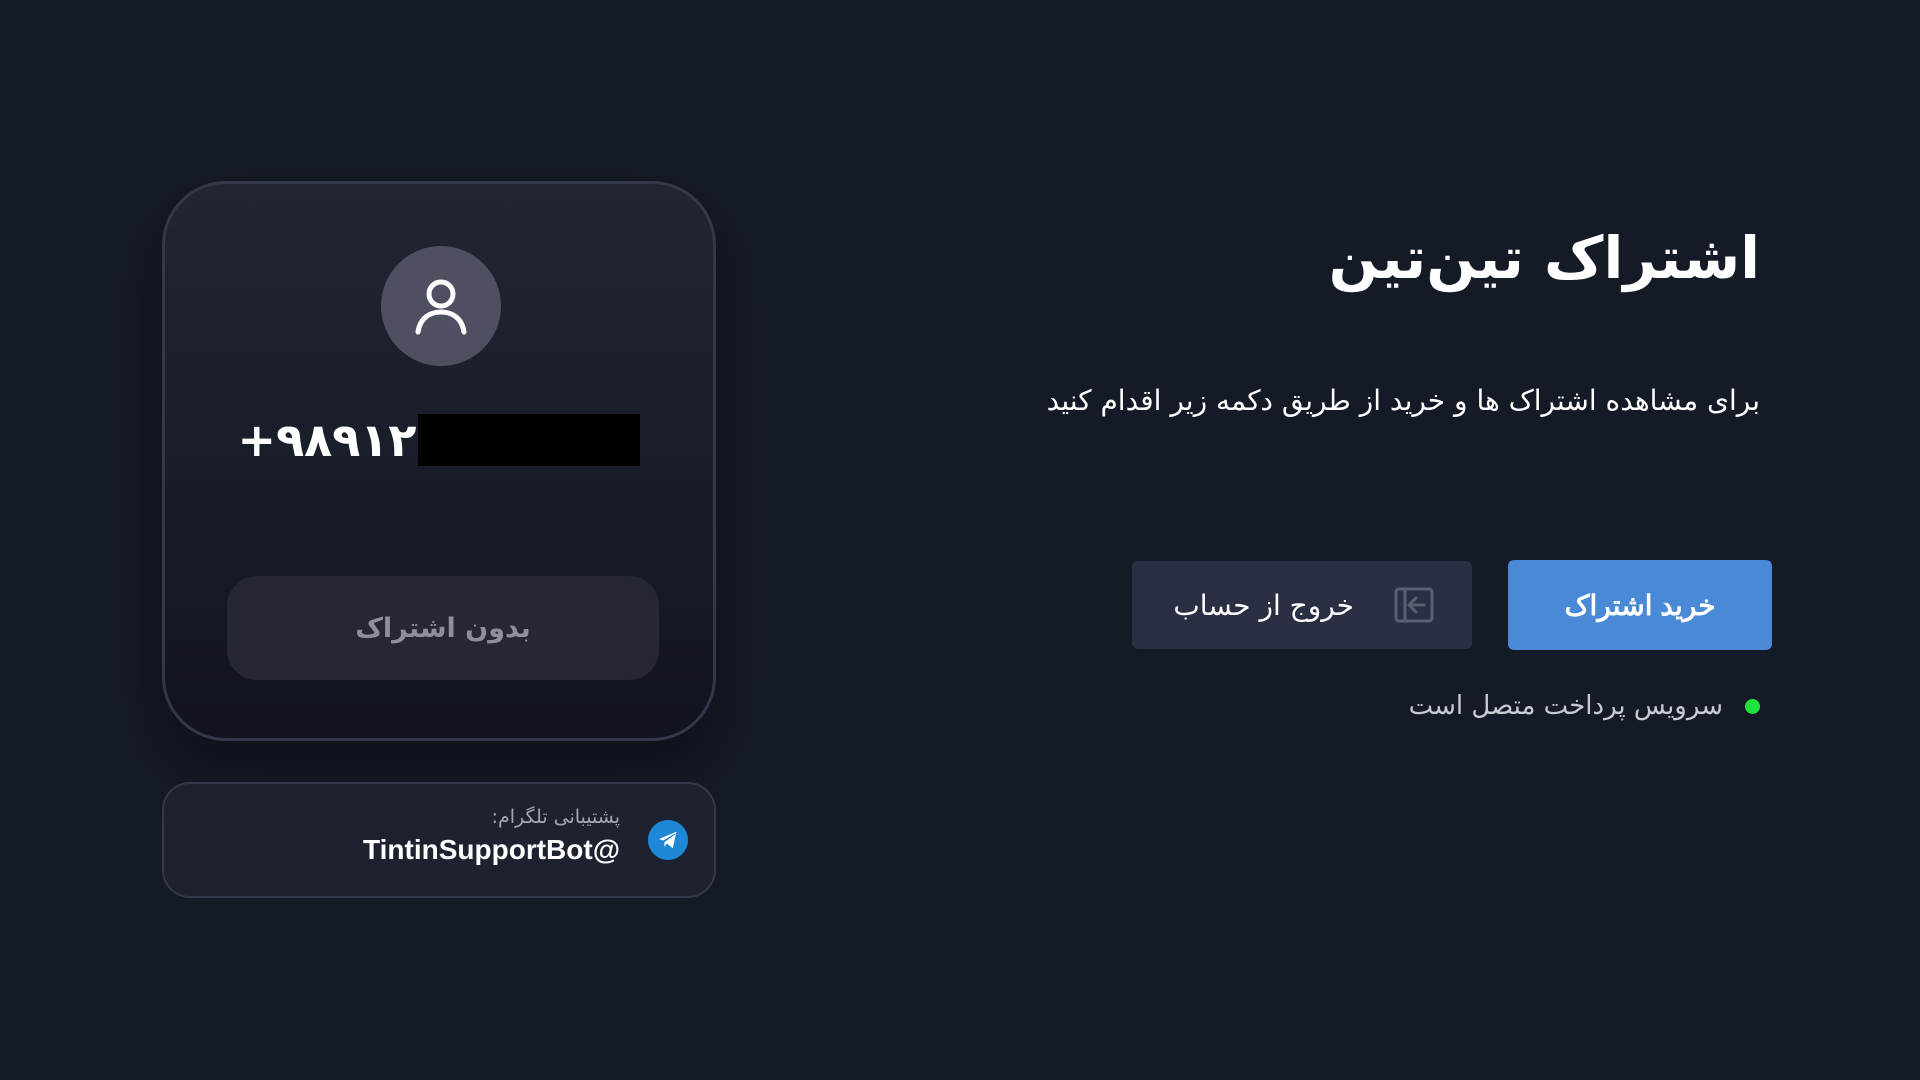 The height and width of the screenshot is (1080, 1920). What do you see at coordinates (668, 840) in the screenshot?
I see `telegram-icon` at bounding box center [668, 840].